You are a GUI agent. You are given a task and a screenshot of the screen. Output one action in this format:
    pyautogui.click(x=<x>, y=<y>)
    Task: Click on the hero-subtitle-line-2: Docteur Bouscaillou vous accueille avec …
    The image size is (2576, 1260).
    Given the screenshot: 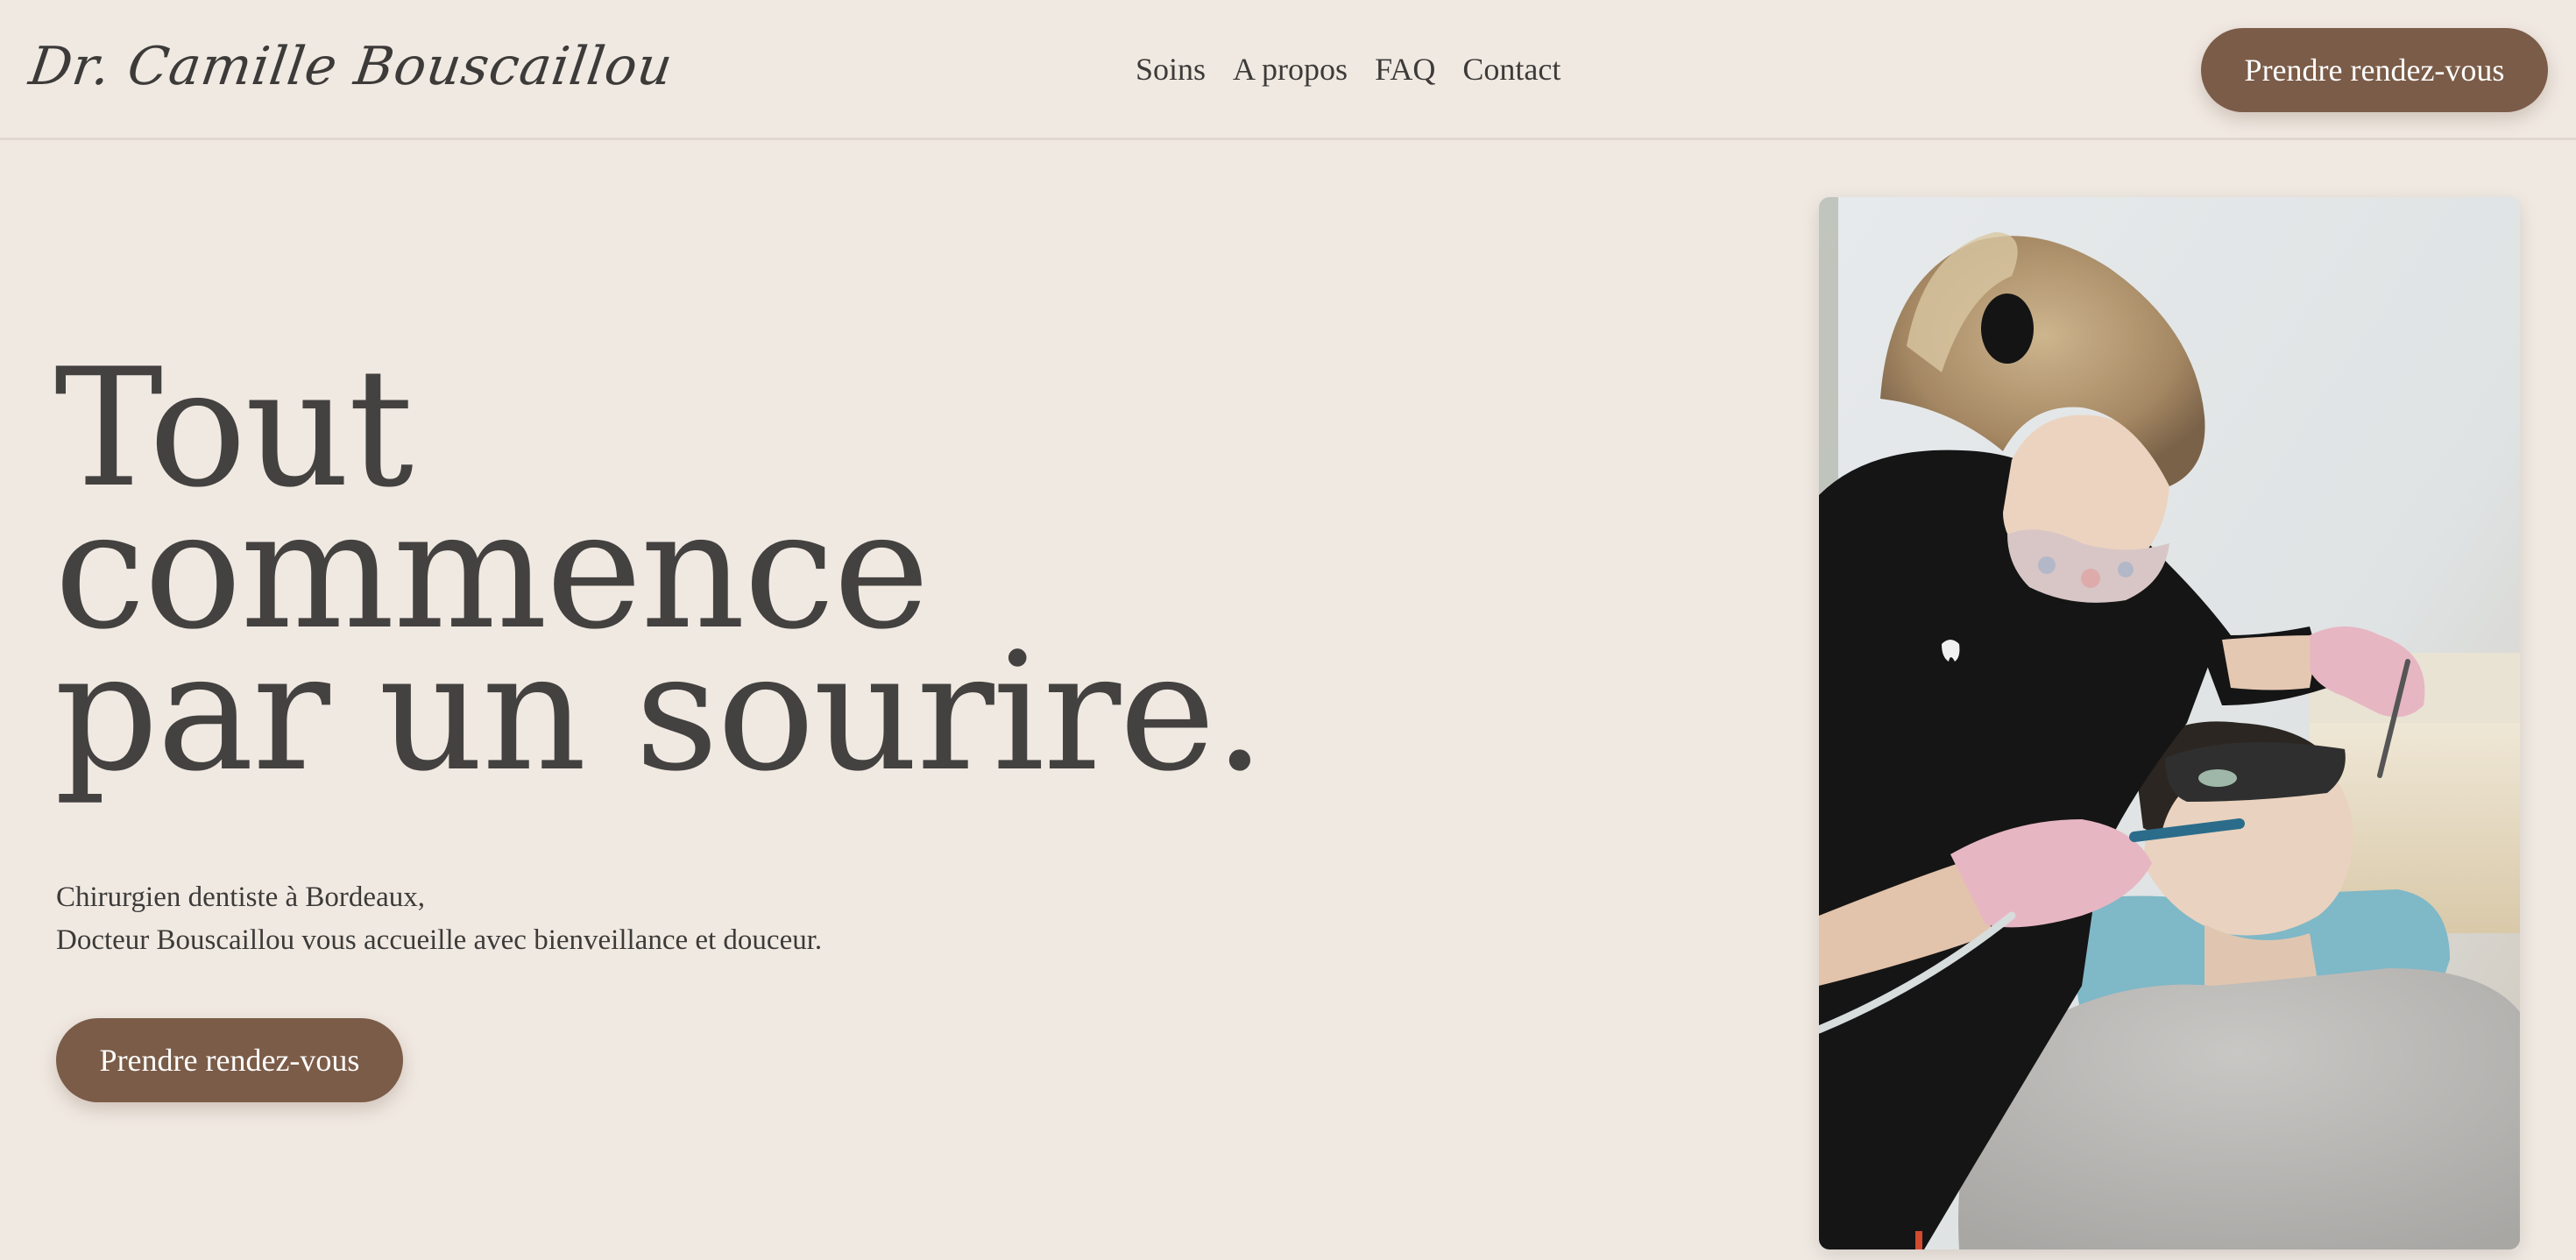 What is the action you would take?
    pyautogui.click(x=439, y=940)
    